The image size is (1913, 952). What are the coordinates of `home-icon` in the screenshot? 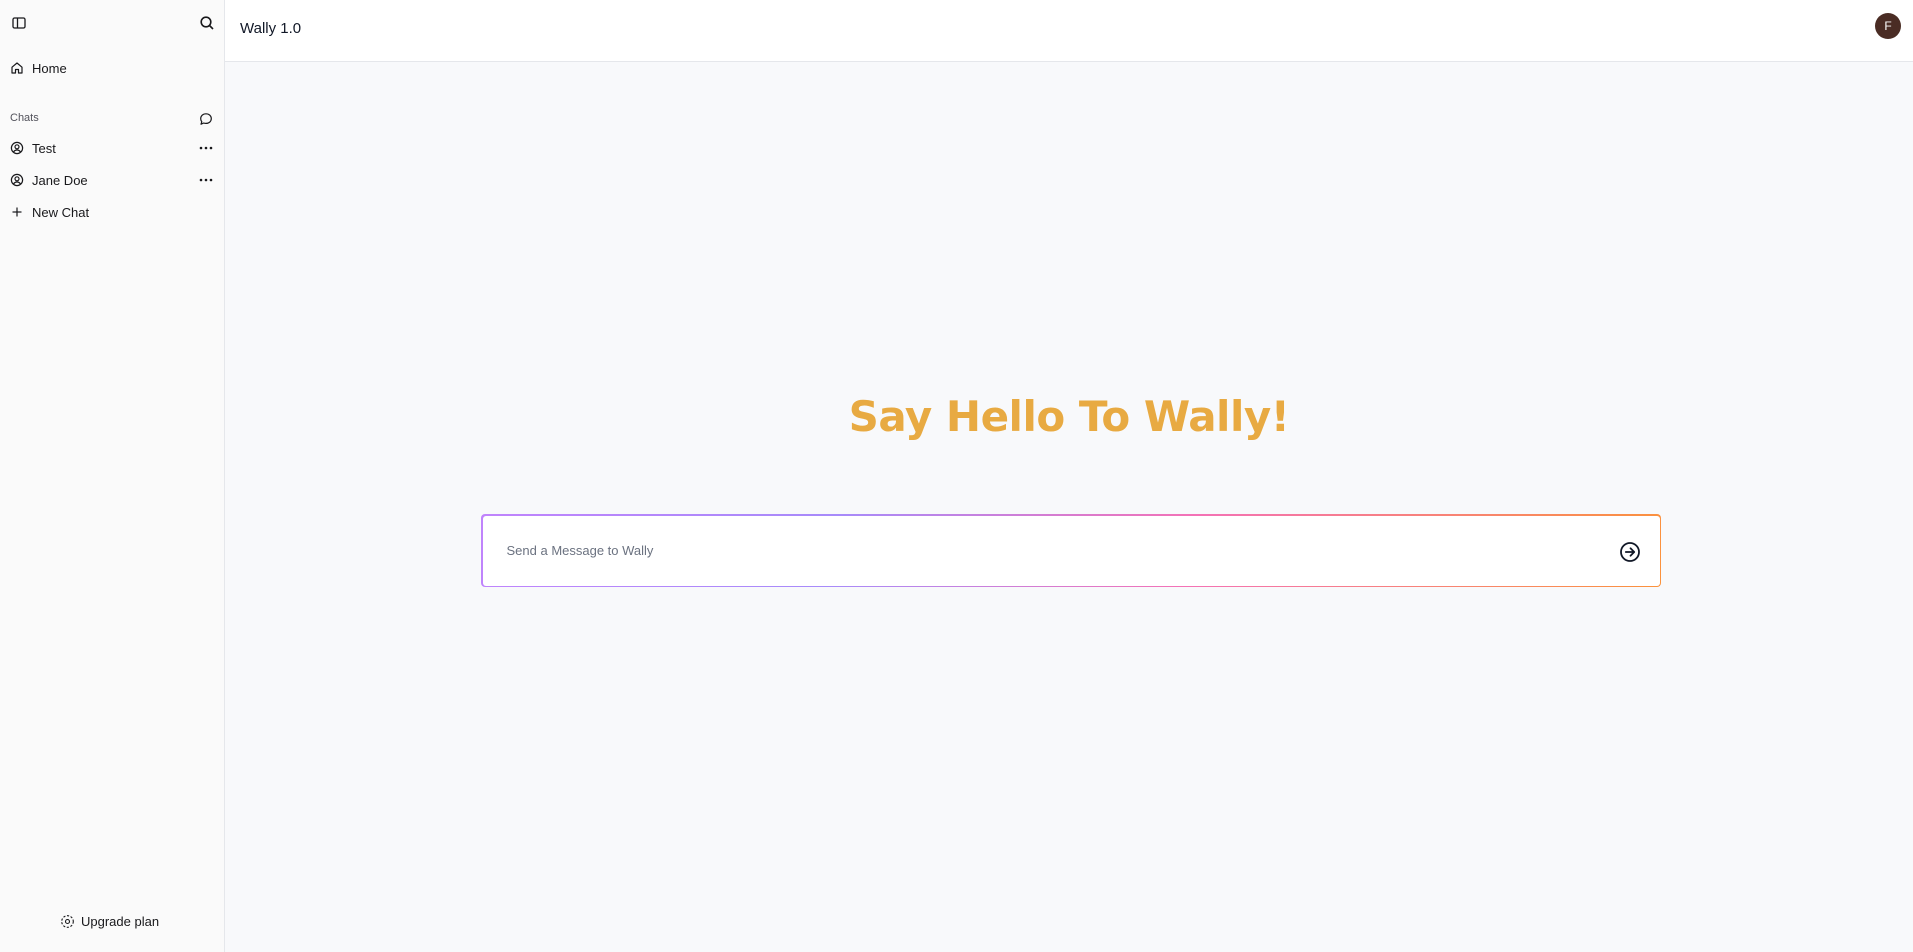 It's located at (17, 68).